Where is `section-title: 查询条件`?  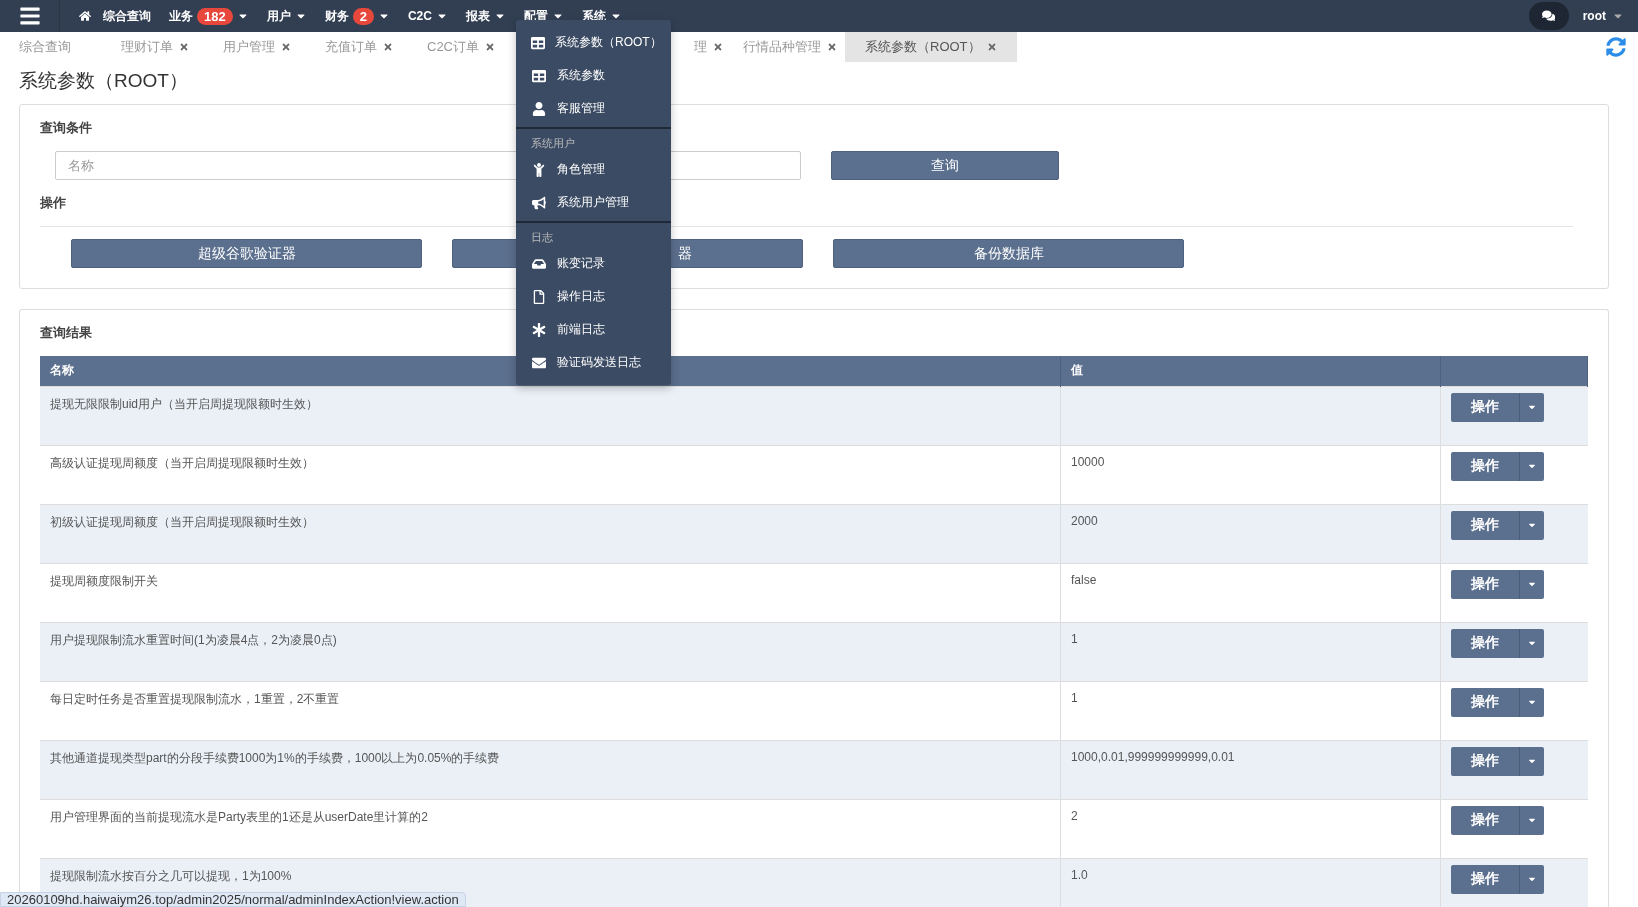
section-title: 查询条件 is located at coordinates (66, 128).